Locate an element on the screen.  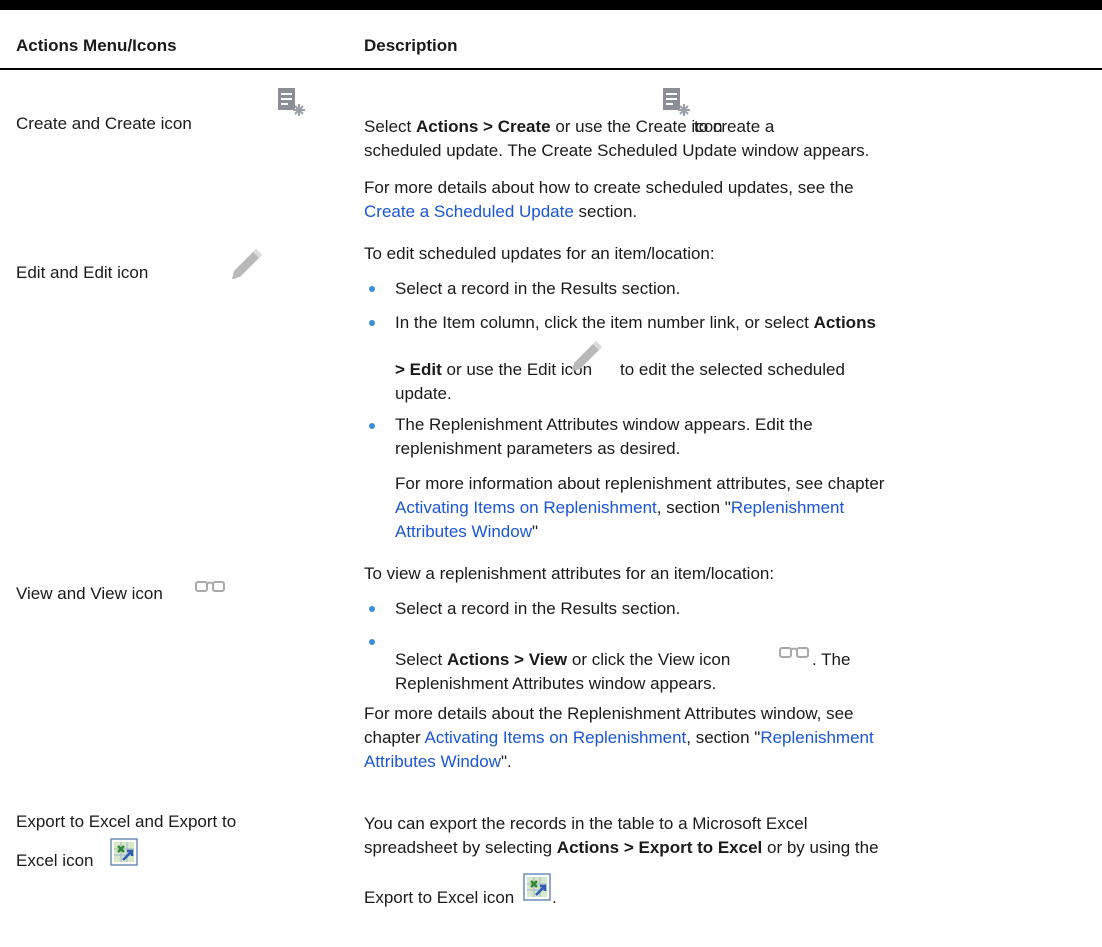
excel-export-icon is located at coordinates (124, 852).